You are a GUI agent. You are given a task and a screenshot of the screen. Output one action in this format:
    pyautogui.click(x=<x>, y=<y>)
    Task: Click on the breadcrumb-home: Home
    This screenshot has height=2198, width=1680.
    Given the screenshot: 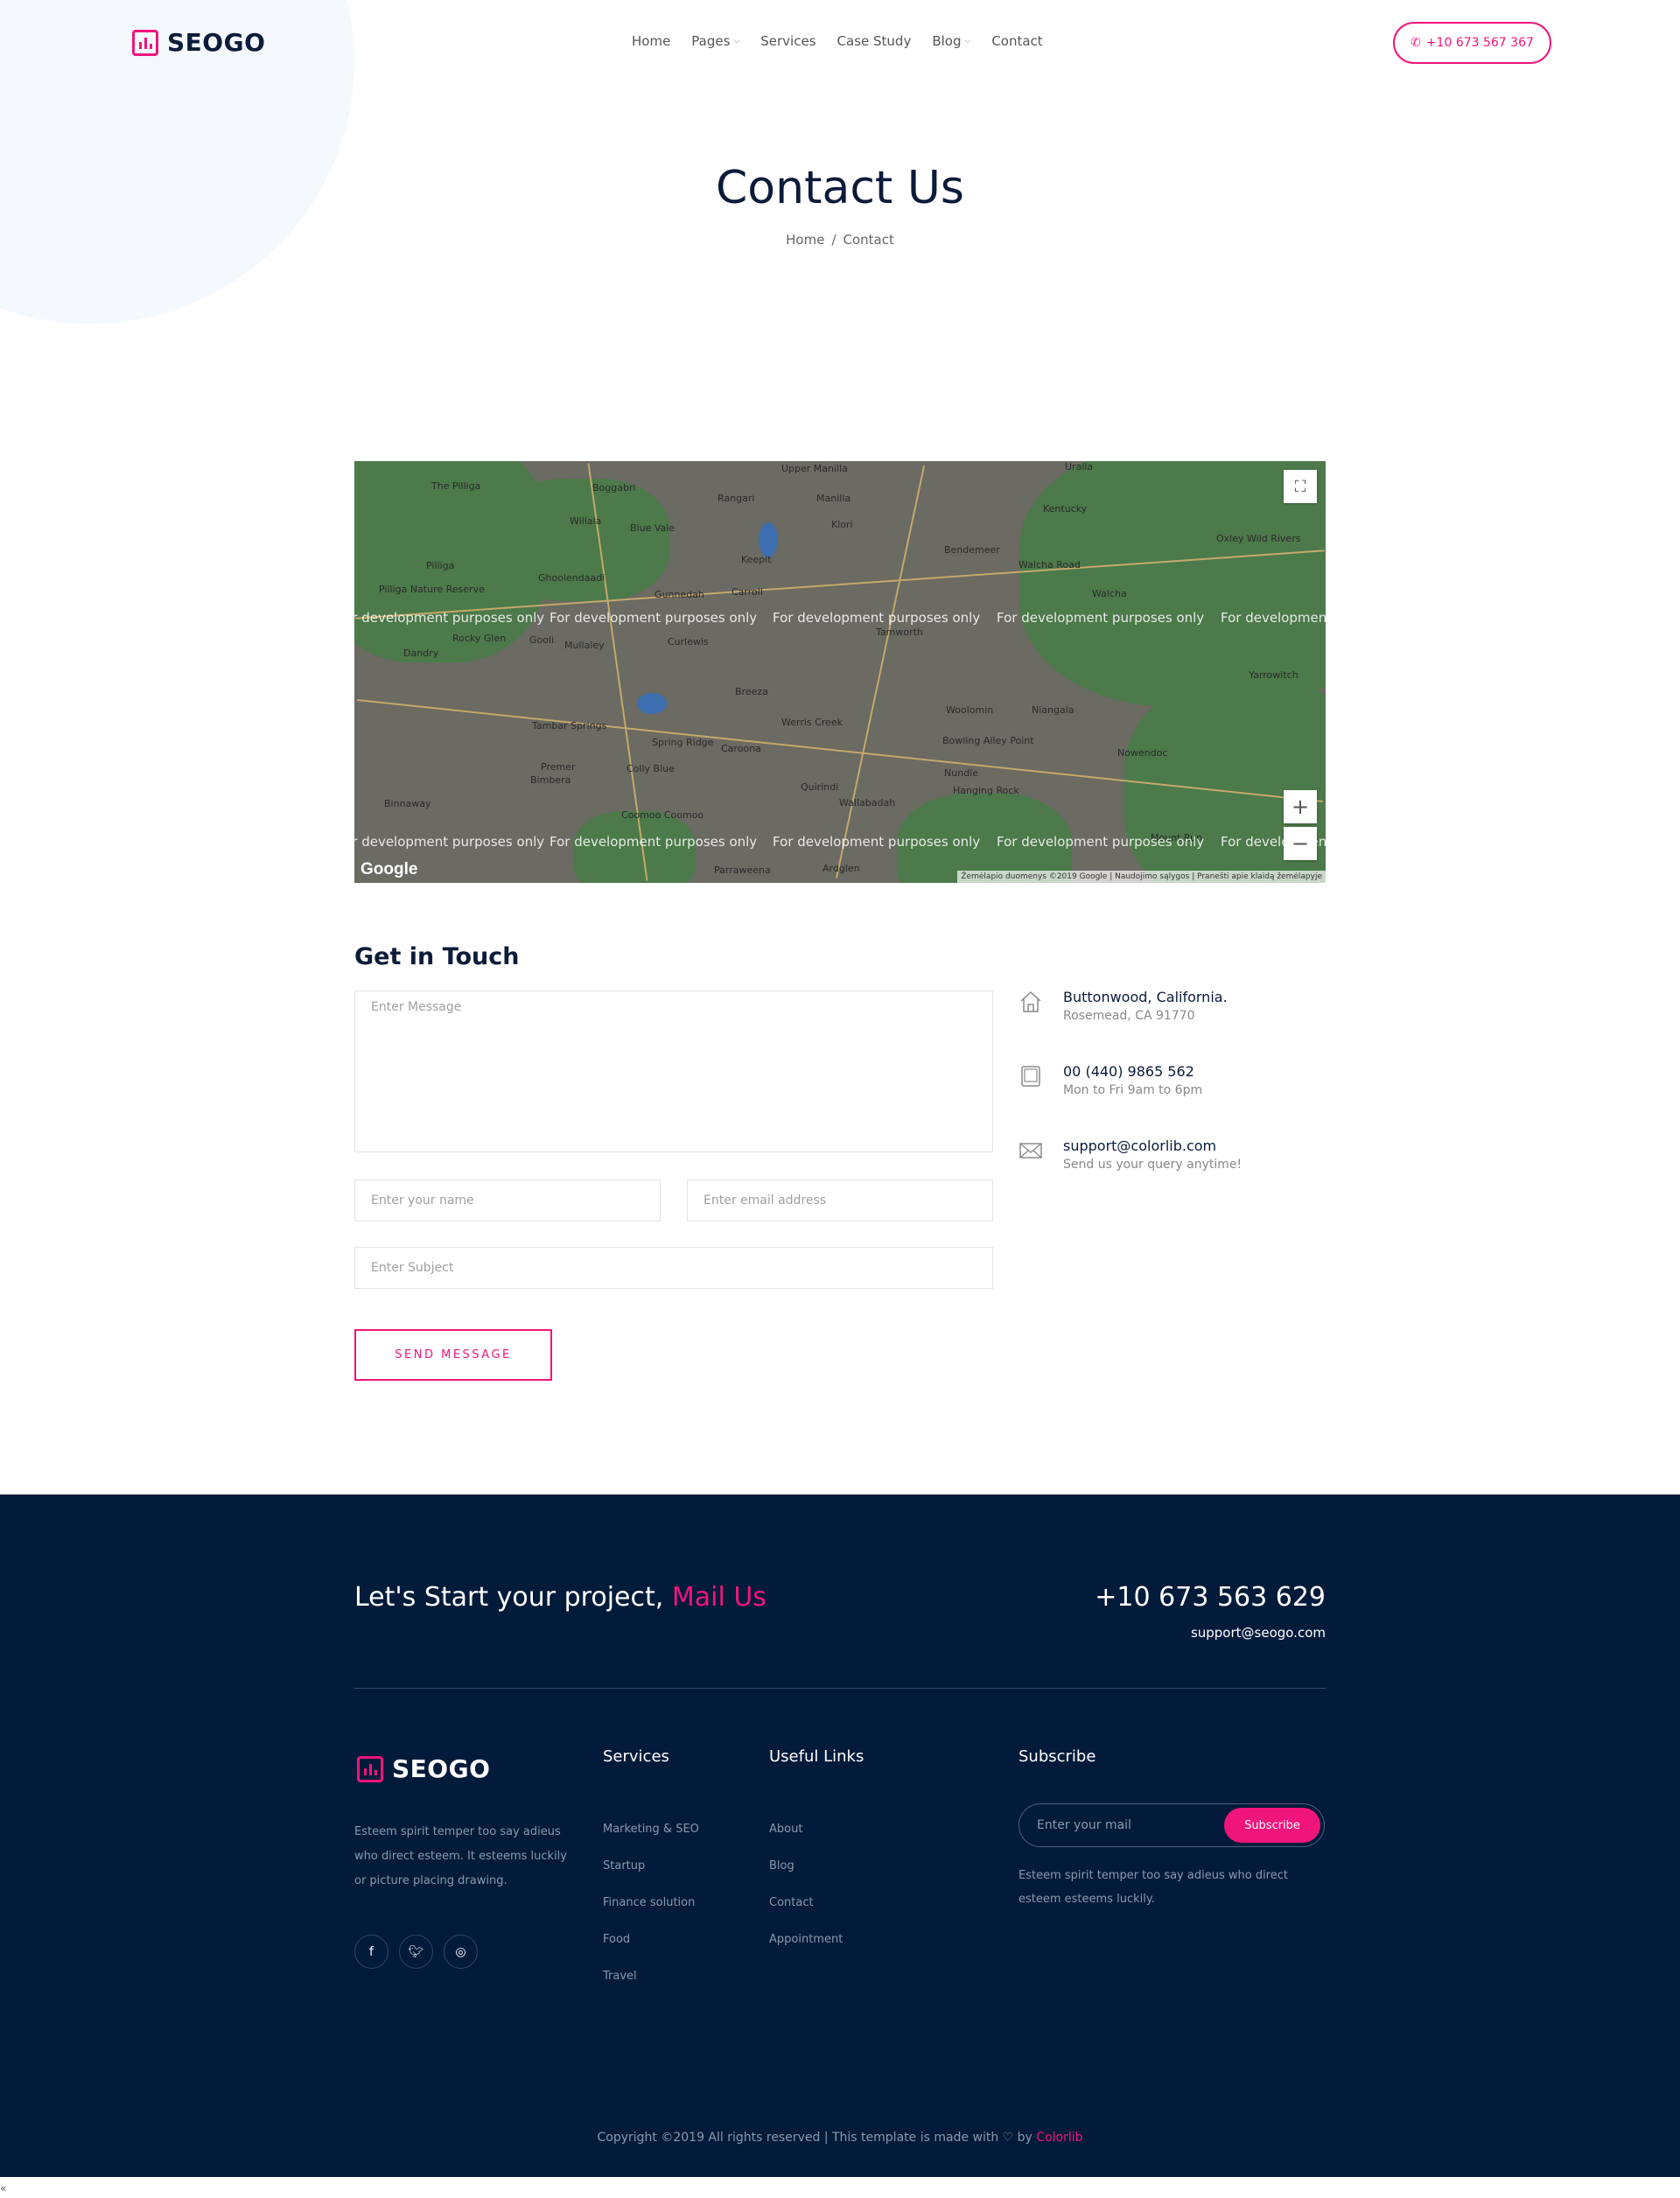 What is the action you would take?
    pyautogui.click(x=805, y=240)
    